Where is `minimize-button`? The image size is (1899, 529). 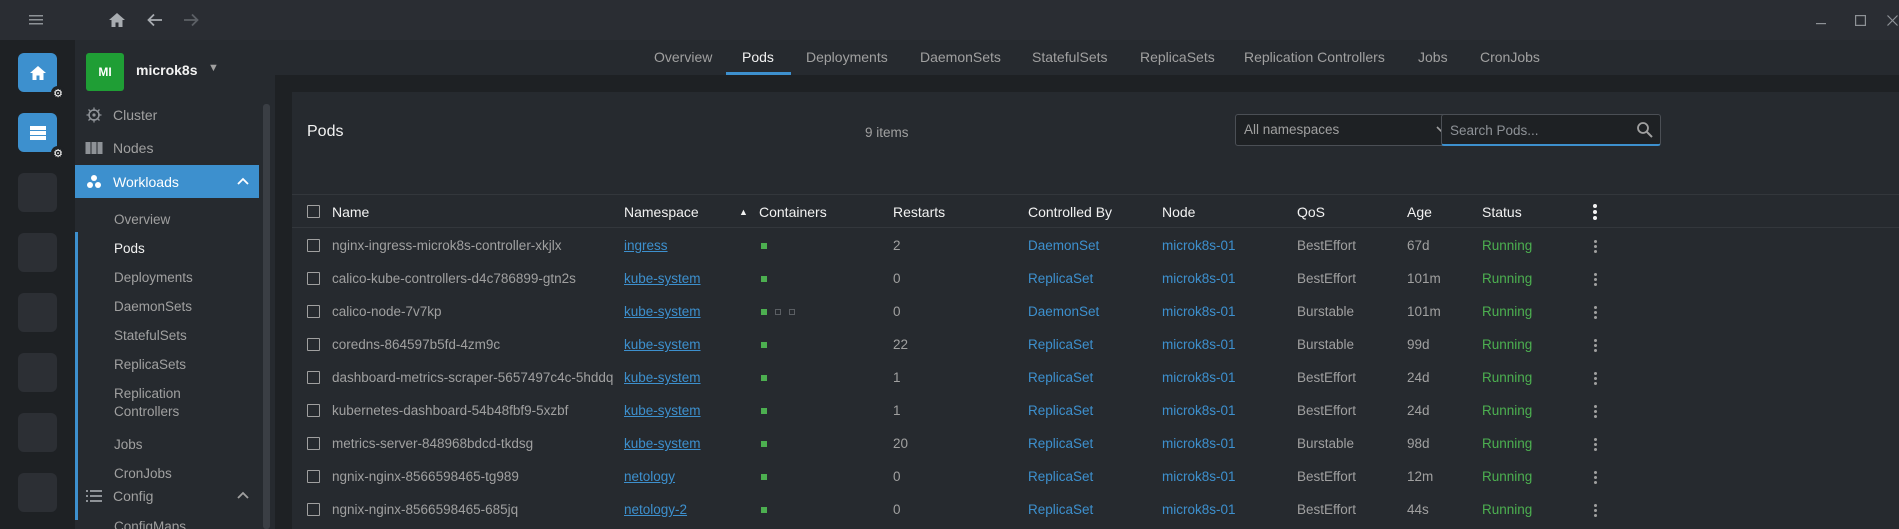 minimize-button is located at coordinates (1821, 20).